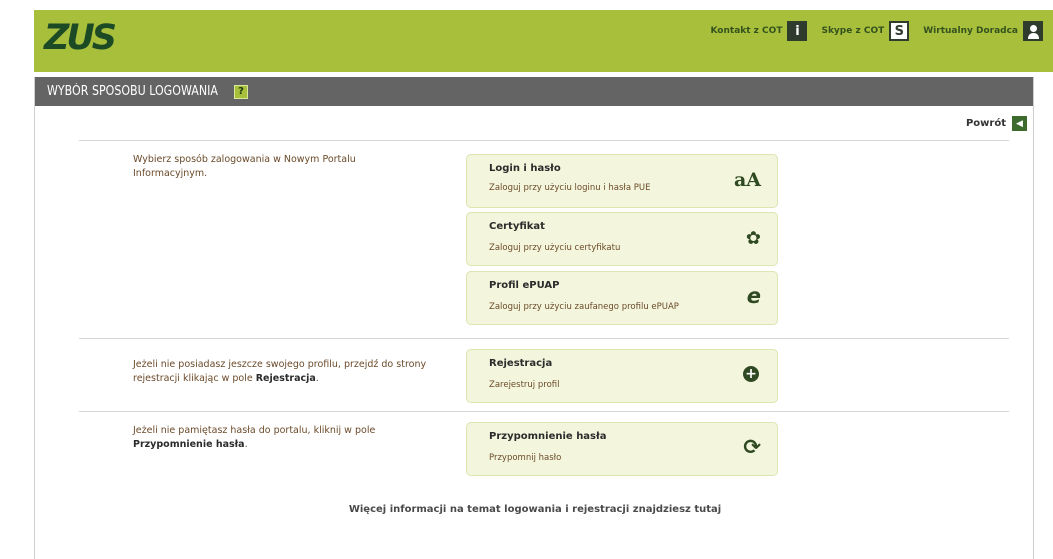 The image size is (1053, 559). What do you see at coordinates (555, 248) in the screenshot?
I see `card-subtitle: Zaloguj przy użyciu certyfikatu` at bounding box center [555, 248].